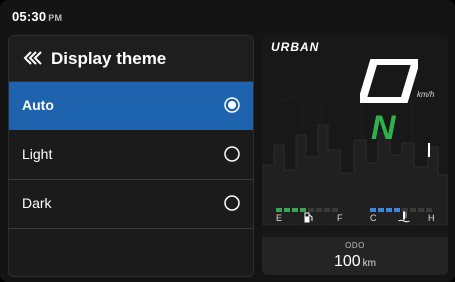  Describe the element at coordinates (429, 150) in the screenshot. I see `indicator-tick` at that location.